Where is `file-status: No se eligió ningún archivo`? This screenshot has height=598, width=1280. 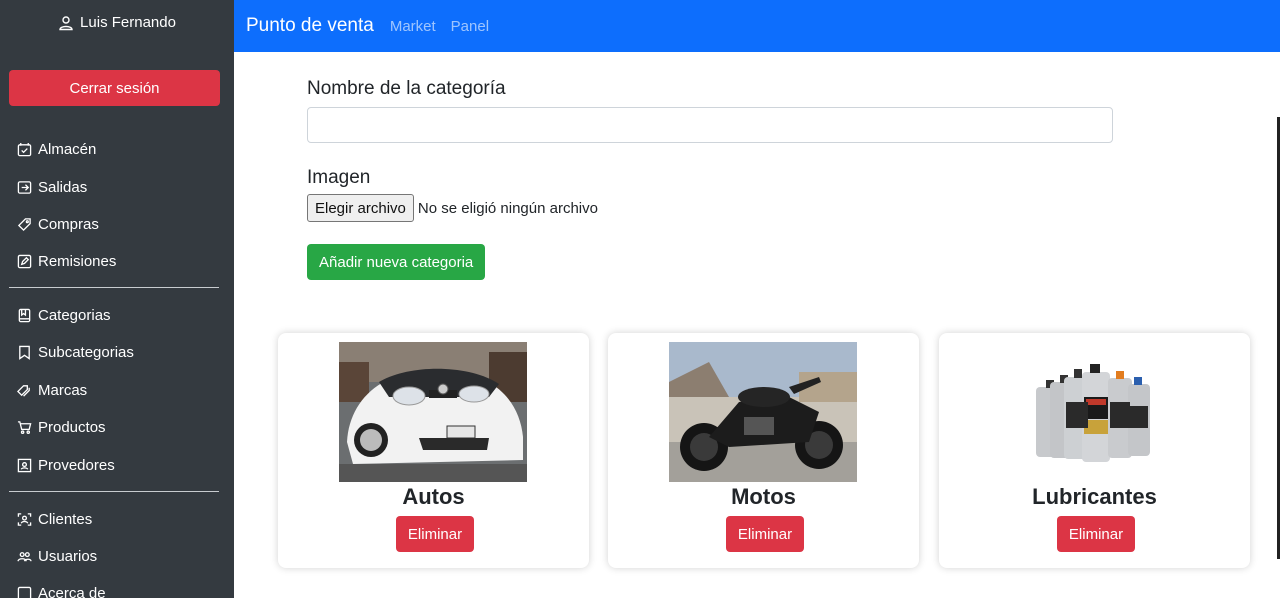 file-status: No se eligió ningún archivo is located at coordinates (507, 208).